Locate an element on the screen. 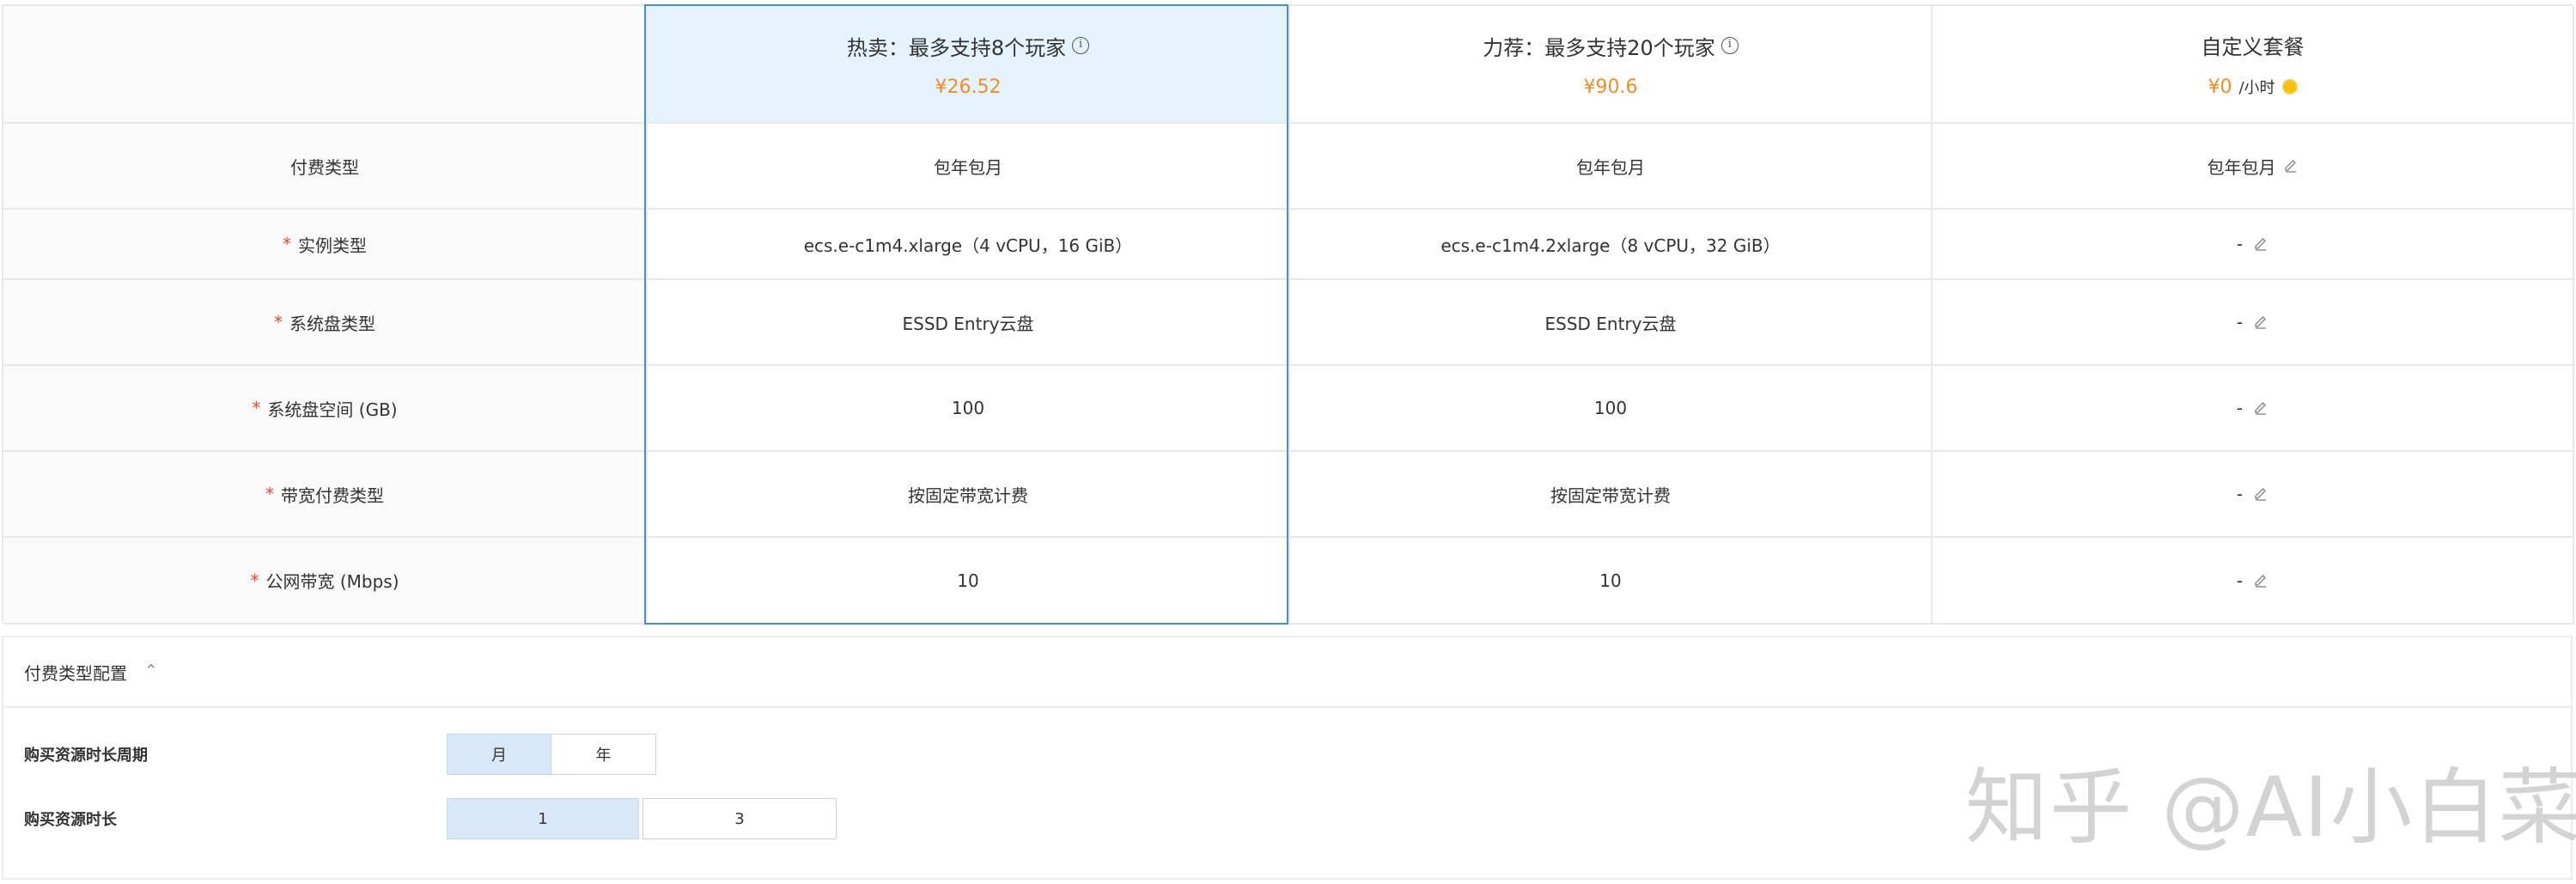 Image resolution: width=2576 pixels, height=884 pixels. row-label-instance-type: * 实例类型 is located at coordinates (325, 245).